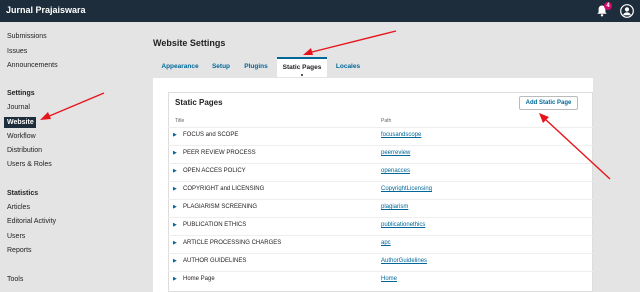 This screenshot has width=640, height=292. What do you see at coordinates (232, 243) in the screenshot?
I see `row-title: ARTICLE PROCESSING CHARGES` at bounding box center [232, 243].